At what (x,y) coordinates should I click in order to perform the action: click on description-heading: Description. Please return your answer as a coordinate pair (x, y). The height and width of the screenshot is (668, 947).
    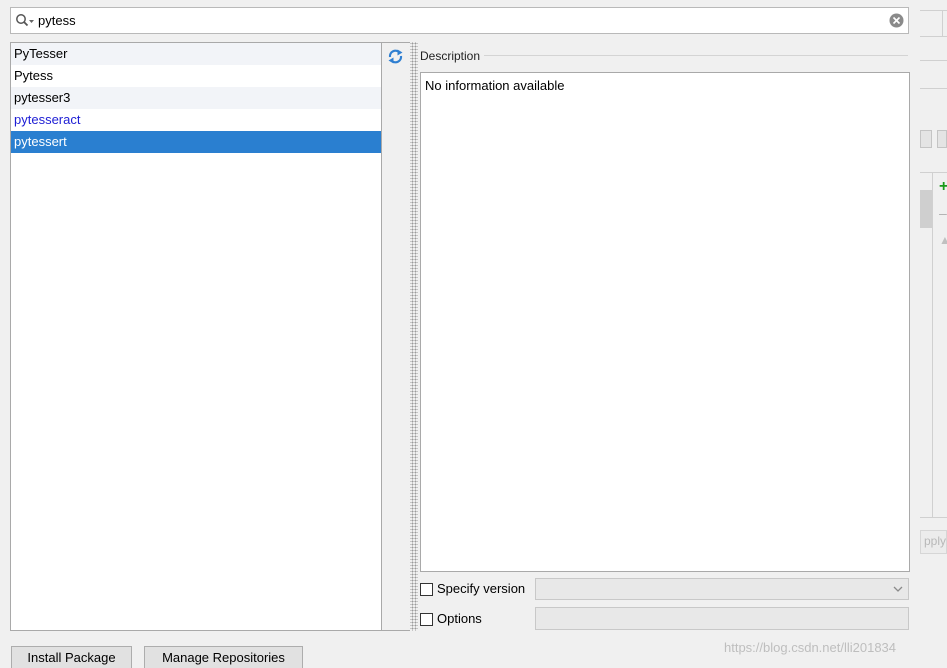
    Looking at the image, I should click on (450, 56).